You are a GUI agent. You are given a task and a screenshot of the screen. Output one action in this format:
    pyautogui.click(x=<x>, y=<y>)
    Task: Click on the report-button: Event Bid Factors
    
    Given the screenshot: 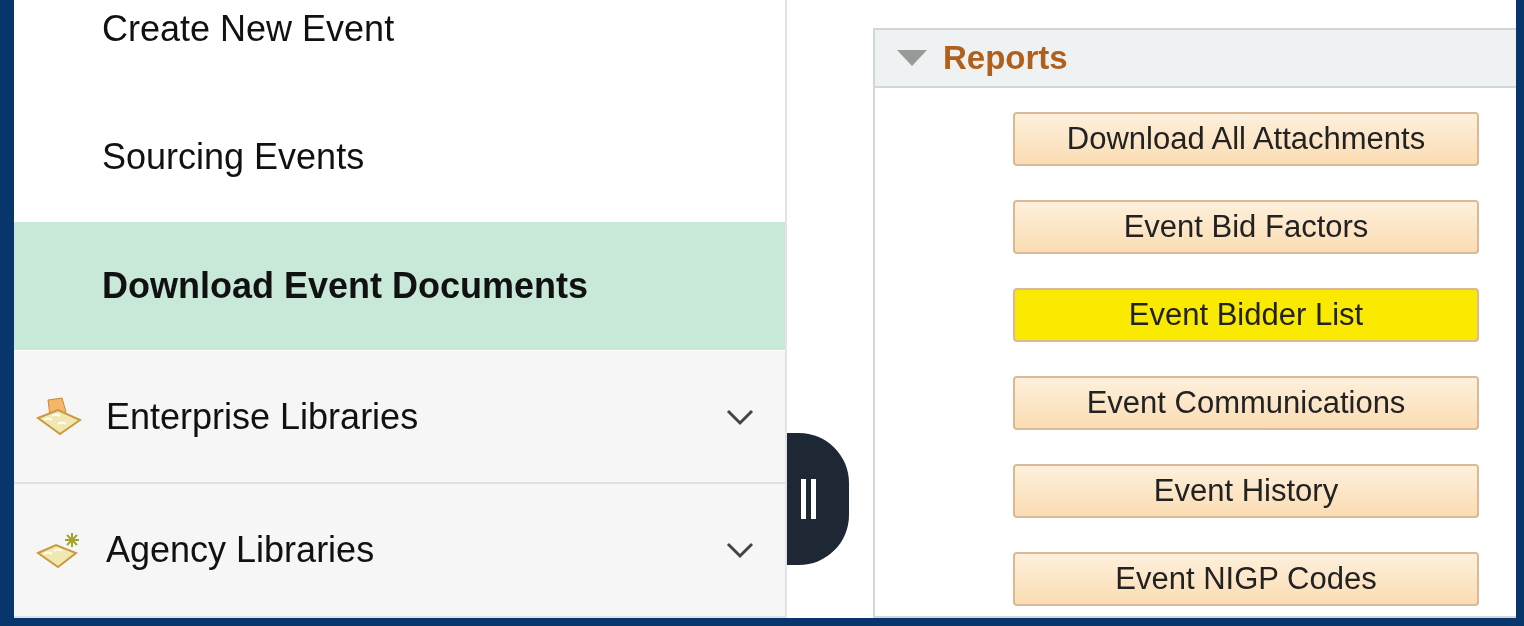 What is the action you would take?
    pyautogui.click(x=1246, y=227)
    